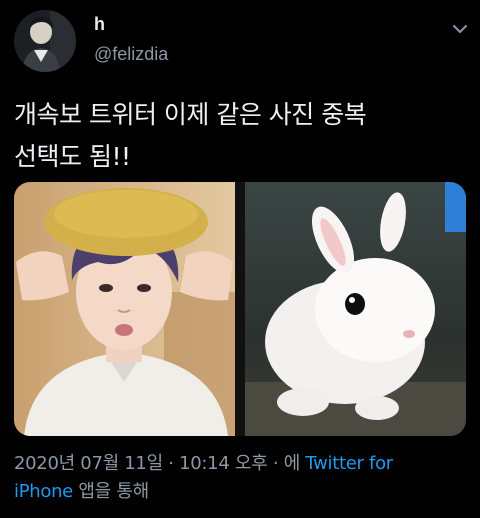 The image size is (480, 518). Describe the element at coordinates (88, 463) in the screenshot. I see `tweet-date: 2020년 07월 11일` at that location.